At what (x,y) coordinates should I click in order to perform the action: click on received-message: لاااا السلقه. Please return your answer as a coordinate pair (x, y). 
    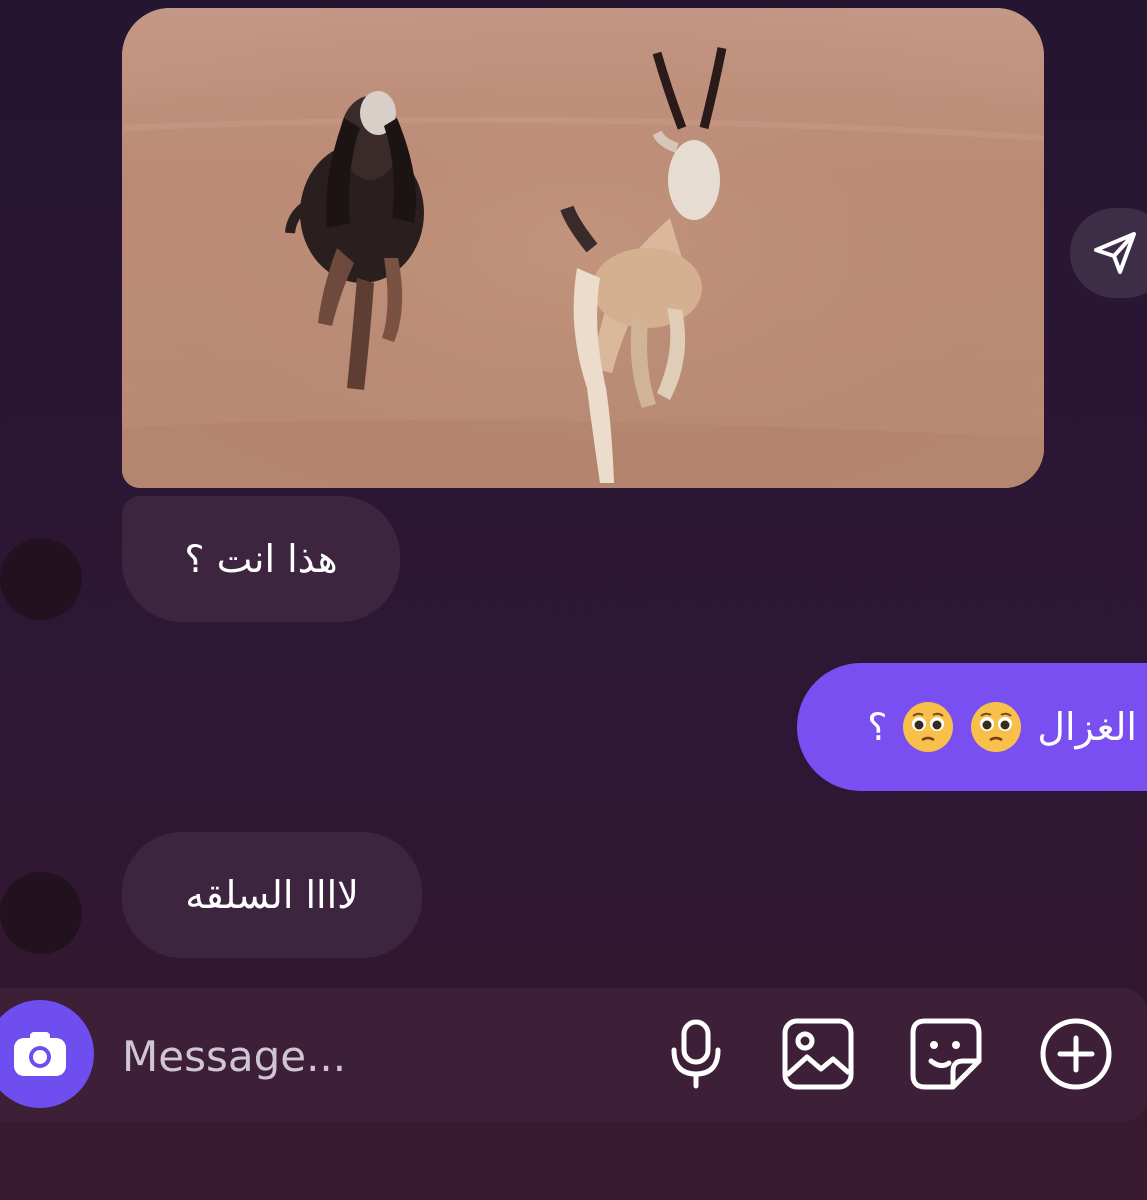
    Looking at the image, I should click on (272, 895).